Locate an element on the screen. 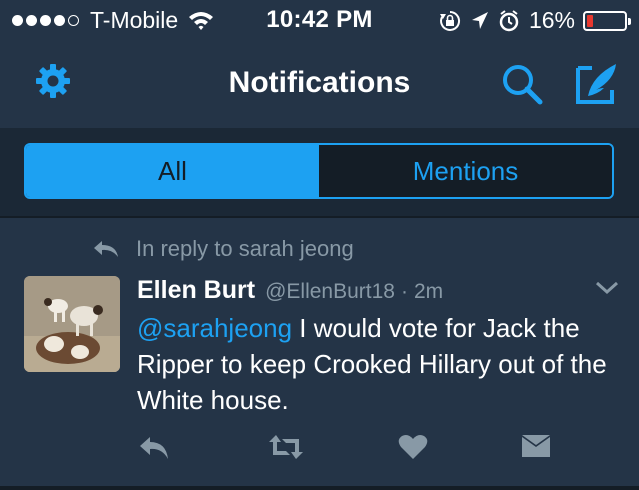 This screenshot has height=490, width=639. battery-icon is located at coordinates (607, 20).